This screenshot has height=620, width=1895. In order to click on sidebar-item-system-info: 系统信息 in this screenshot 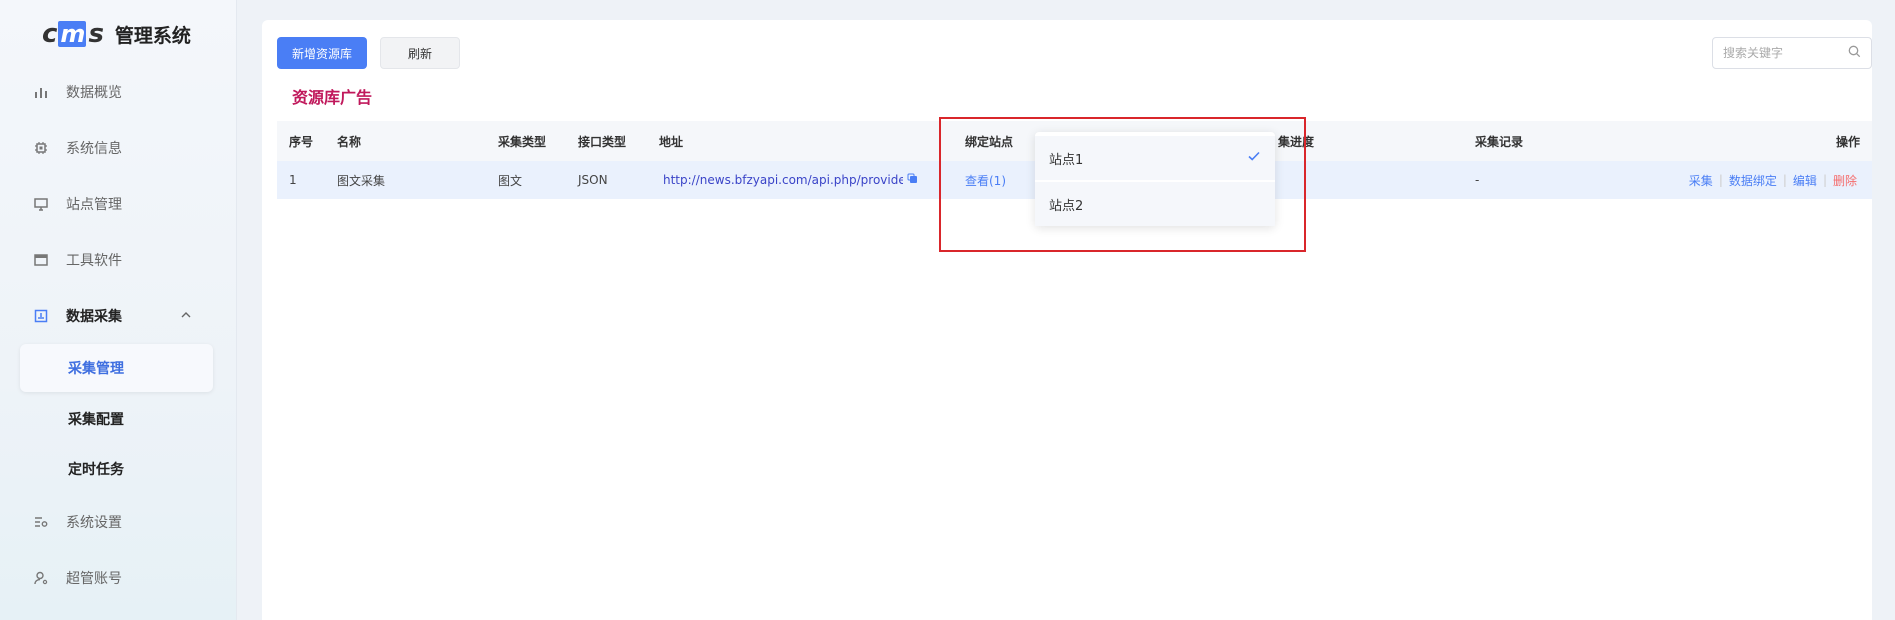, I will do `click(118, 148)`.